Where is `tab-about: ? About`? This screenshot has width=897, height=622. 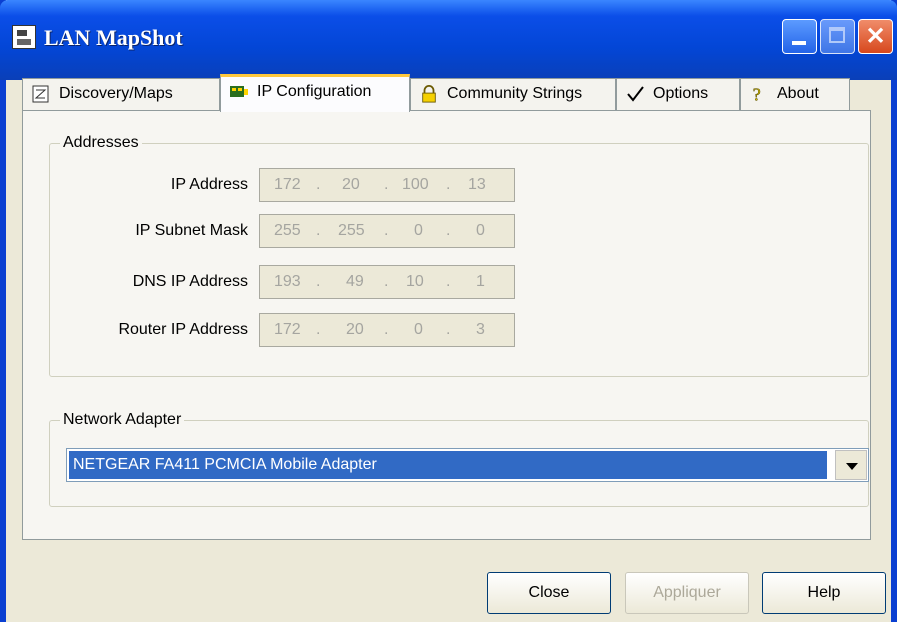 tab-about: ? About is located at coordinates (795, 94).